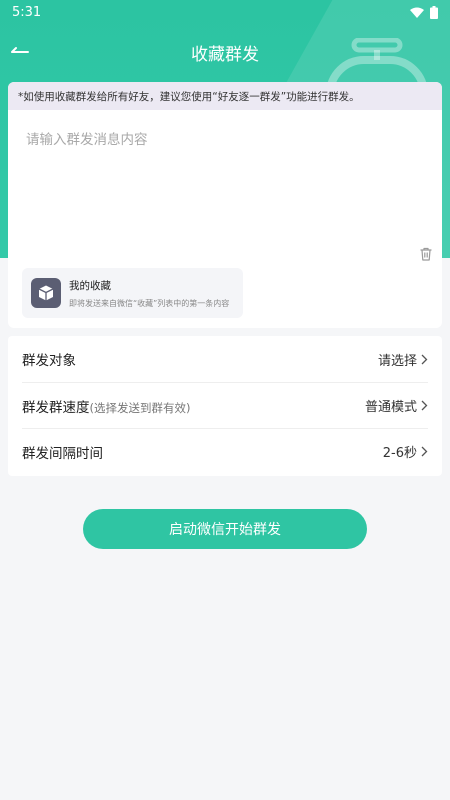  What do you see at coordinates (225, 12) in the screenshot?
I see `status-bar: 5:31` at bounding box center [225, 12].